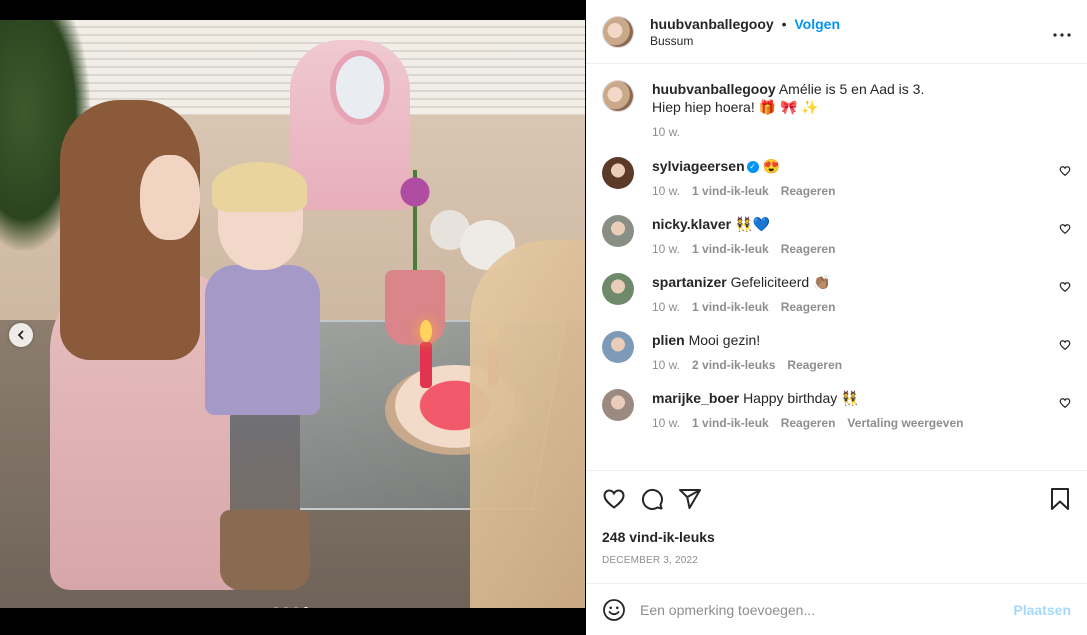  Describe the element at coordinates (780, 282) in the screenshot. I see `comment-text: Gefeliciteerd 👏🏽` at that location.